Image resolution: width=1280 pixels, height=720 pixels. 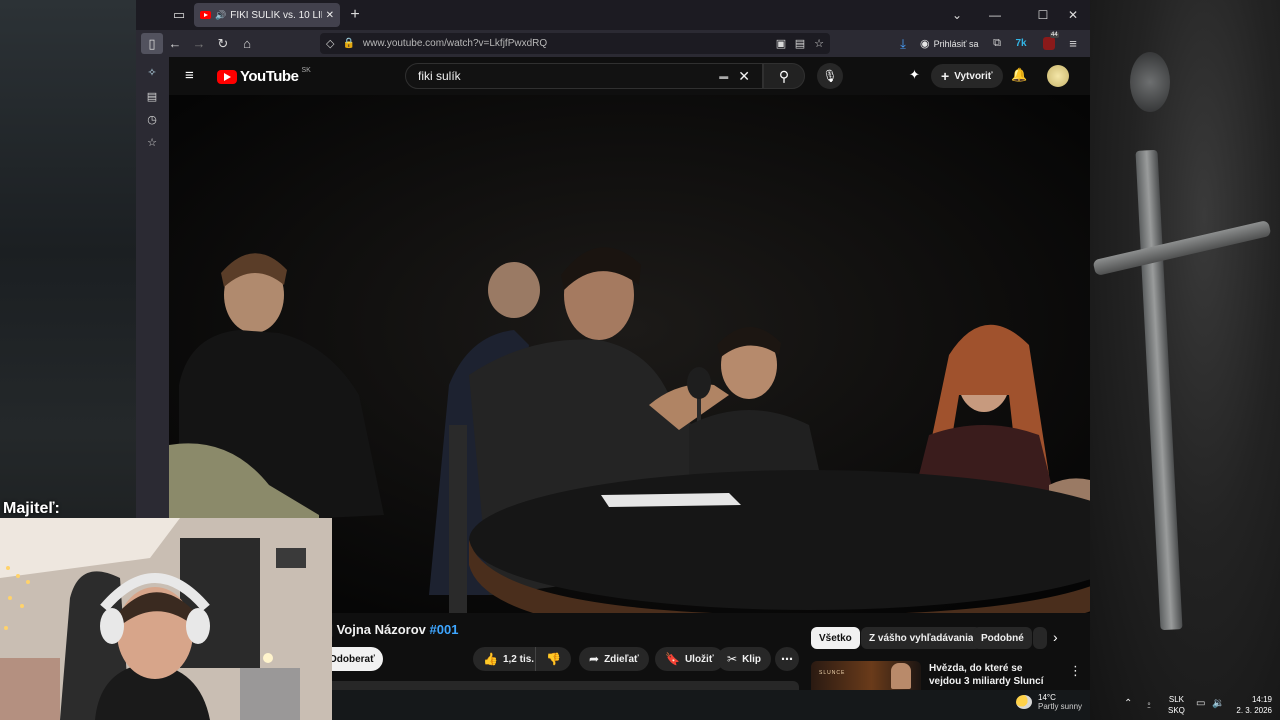 What do you see at coordinates (1019, 75) in the screenshot?
I see `bell-icon: 🔔` at bounding box center [1019, 75].